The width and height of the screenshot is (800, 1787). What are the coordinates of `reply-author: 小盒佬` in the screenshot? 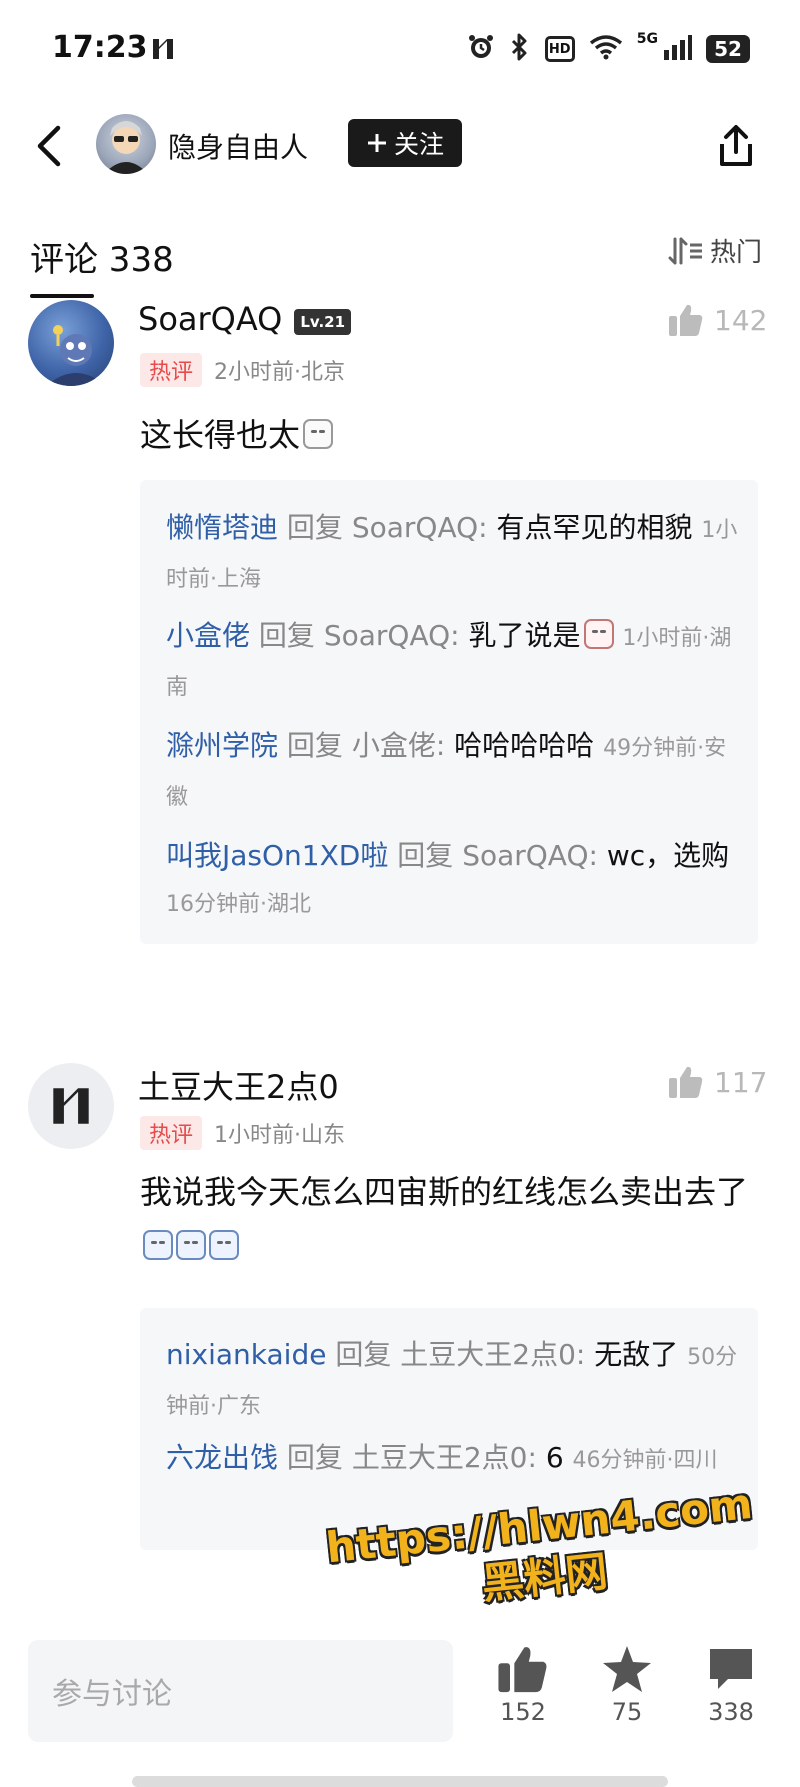 It's located at (208, 635).